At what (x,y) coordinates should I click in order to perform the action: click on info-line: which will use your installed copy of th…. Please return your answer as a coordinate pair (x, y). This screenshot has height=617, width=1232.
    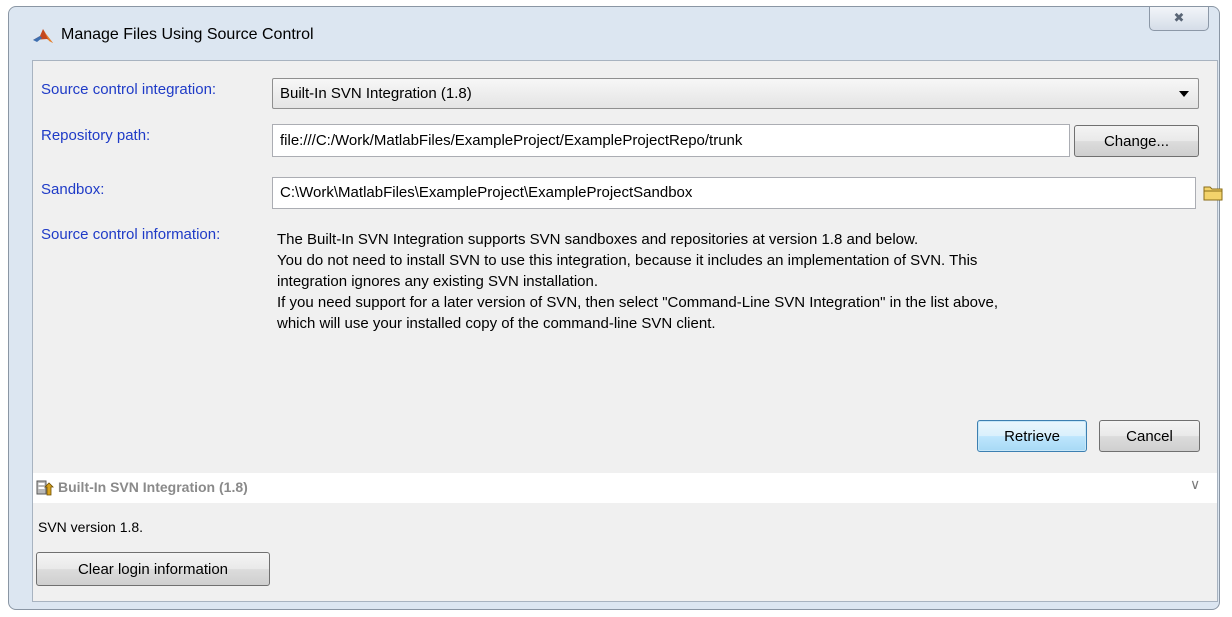
    Looking at the image, I should click on (496, 323).